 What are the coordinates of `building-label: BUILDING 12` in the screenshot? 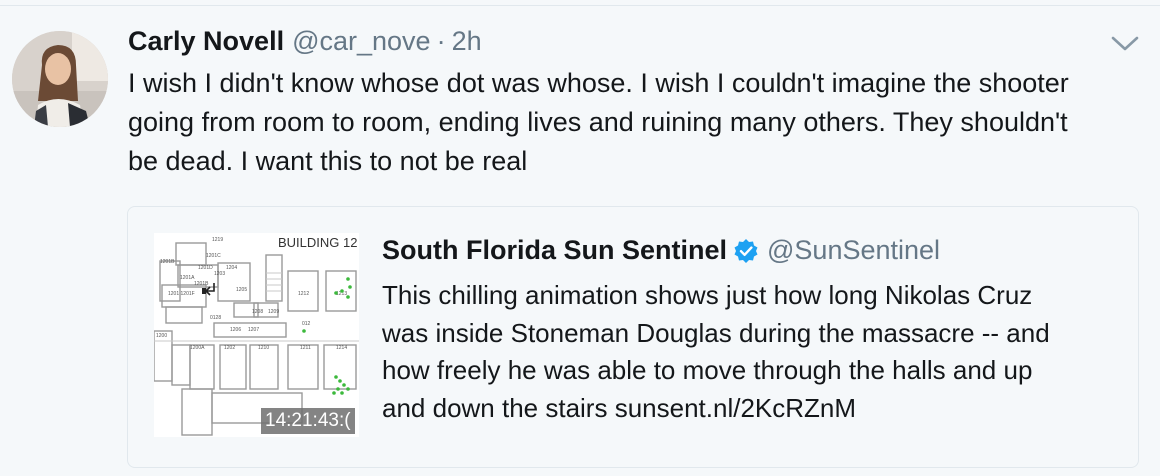 It's located at (317, 242).